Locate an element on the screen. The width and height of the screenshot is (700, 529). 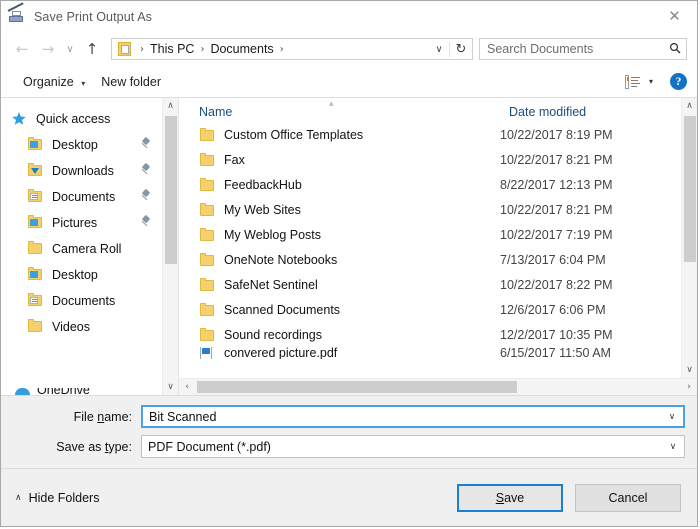
save-label: Save is located at coordinates (510, 498).